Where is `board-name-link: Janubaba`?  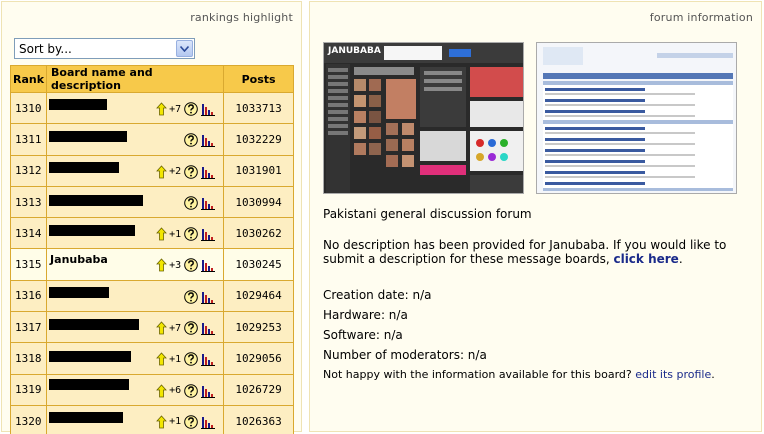
board-name-link: Janubaba is located at coordinates (79, 259).